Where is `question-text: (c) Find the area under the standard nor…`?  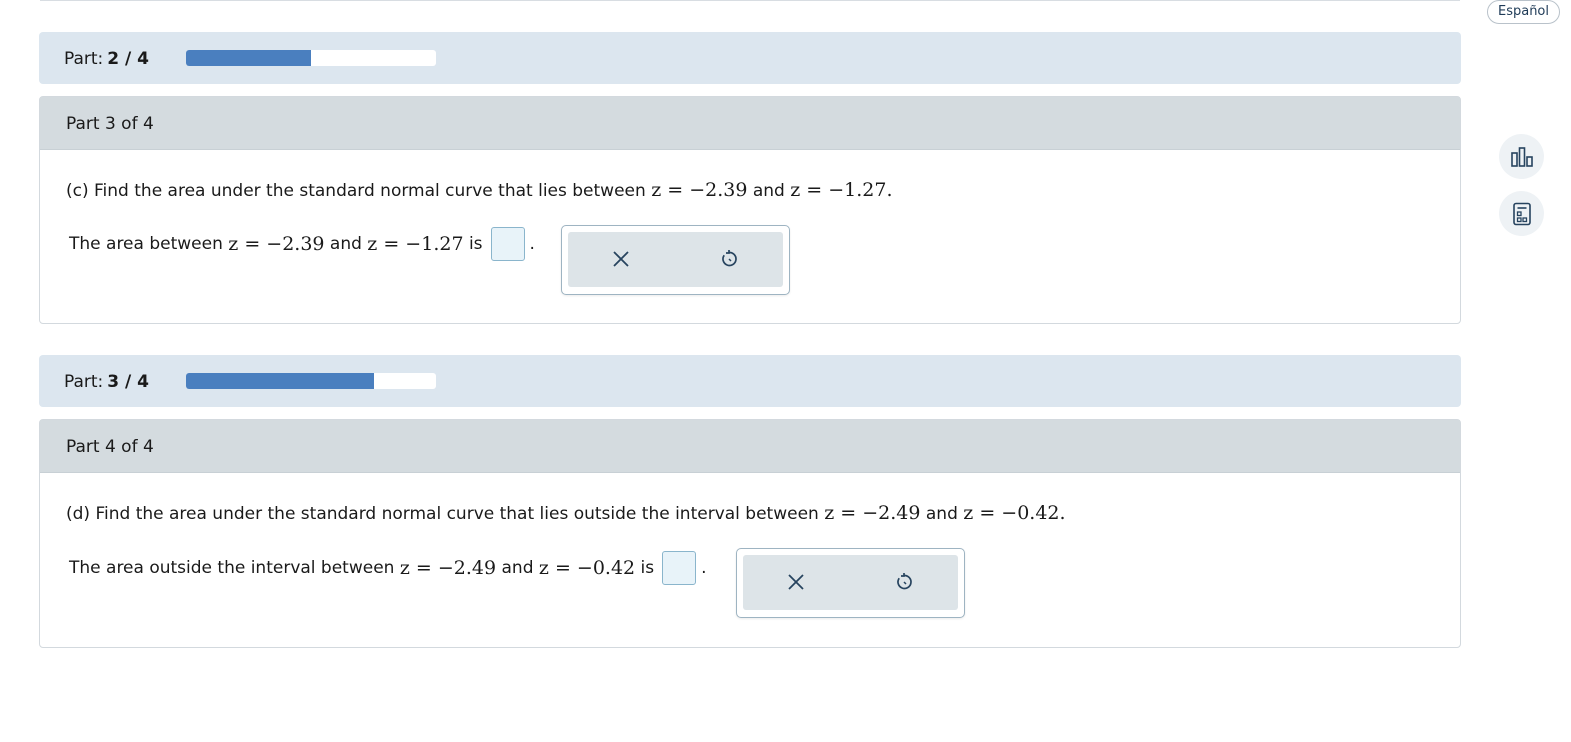 question-text: (c) Find the area under the standard nor… is located at coordinates (479, 190).